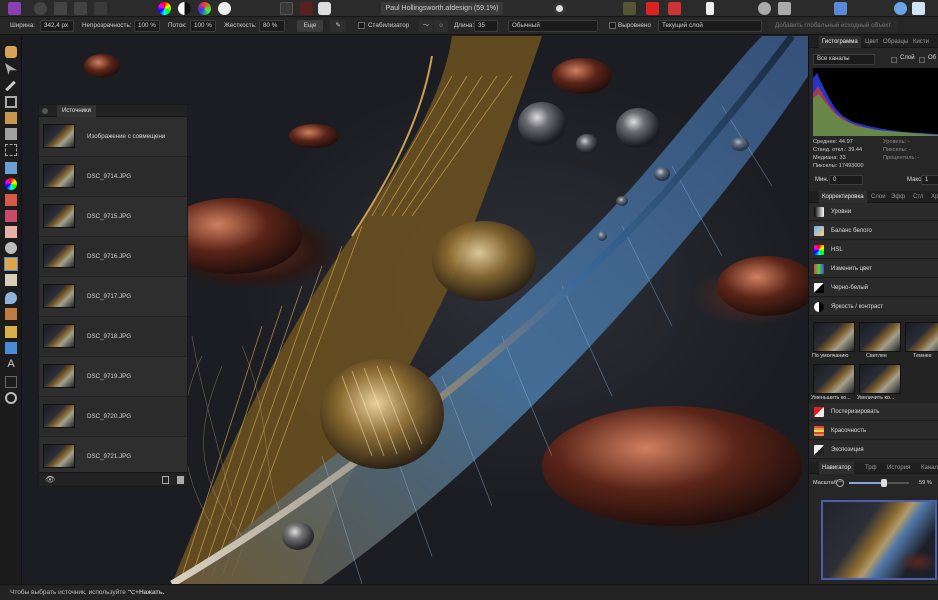  What do you see at coordinates (840, 42) in the screenshot?
I see `tab-histogram: Гистограмма` at bounding box center [840, 42].